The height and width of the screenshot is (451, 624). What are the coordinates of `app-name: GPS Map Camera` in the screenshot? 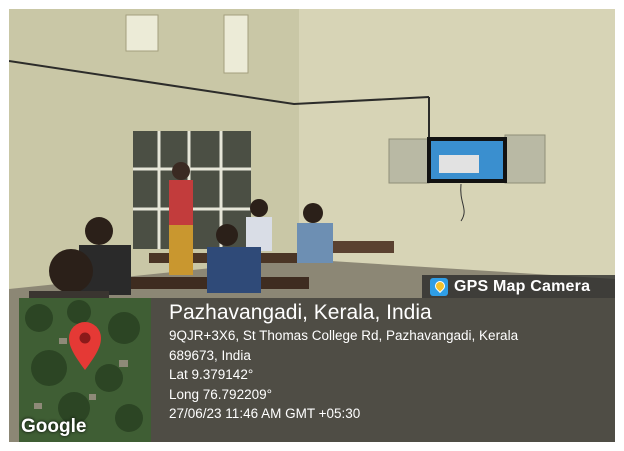 It's located at (522, 286).